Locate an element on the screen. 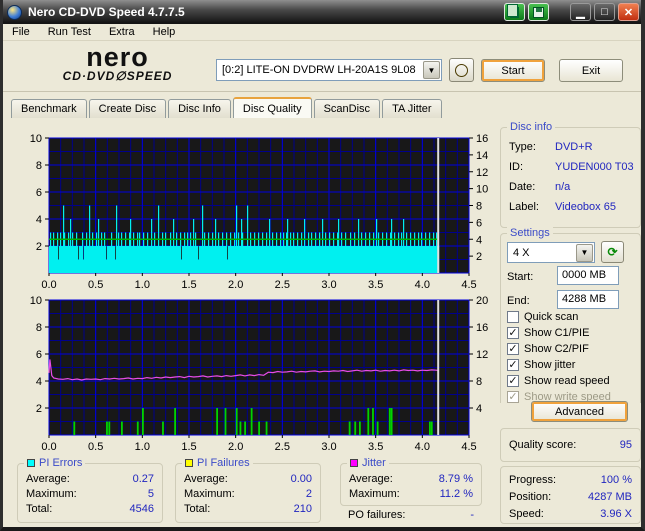 This screenshot has width=645, height=531. jitter-stats-box: Jitter Average: 8.79 % Maximum: 11.2 % is located at coordinates (411, 481).